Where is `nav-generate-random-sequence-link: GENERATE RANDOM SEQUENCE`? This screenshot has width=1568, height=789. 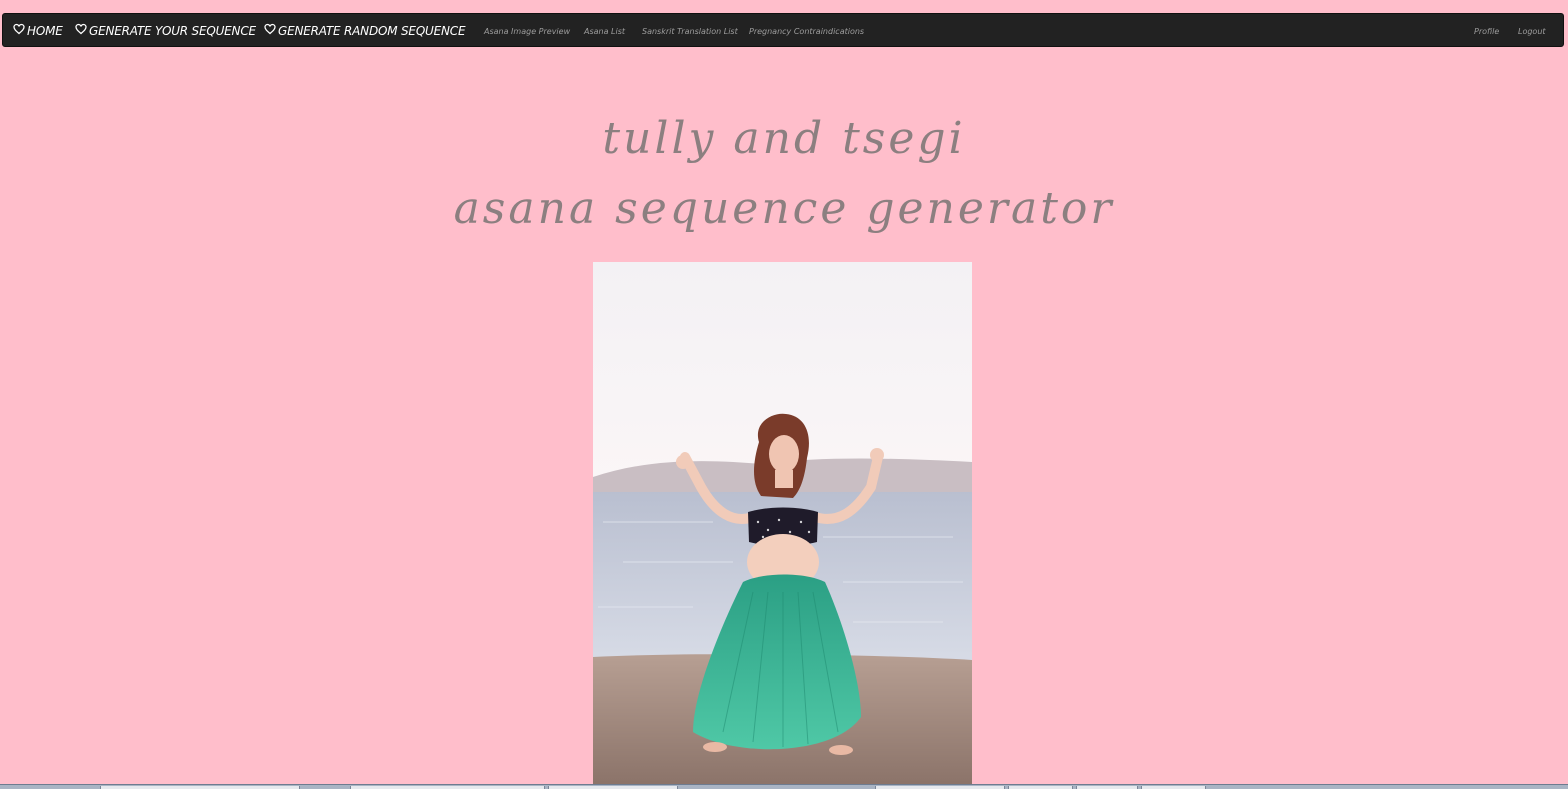
nav-generate-random-sequence-link: GENERATE RANDOM SEQUENCE is located at coordinates (365, 31).